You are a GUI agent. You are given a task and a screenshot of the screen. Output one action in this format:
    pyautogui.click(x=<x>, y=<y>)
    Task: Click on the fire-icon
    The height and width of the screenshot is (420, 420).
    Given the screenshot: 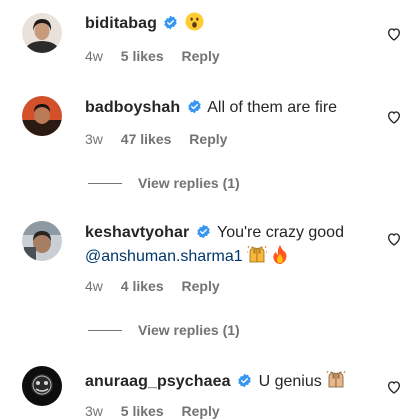 What is the action you would take?
    pyautogui.click(x=279, y=254)
    